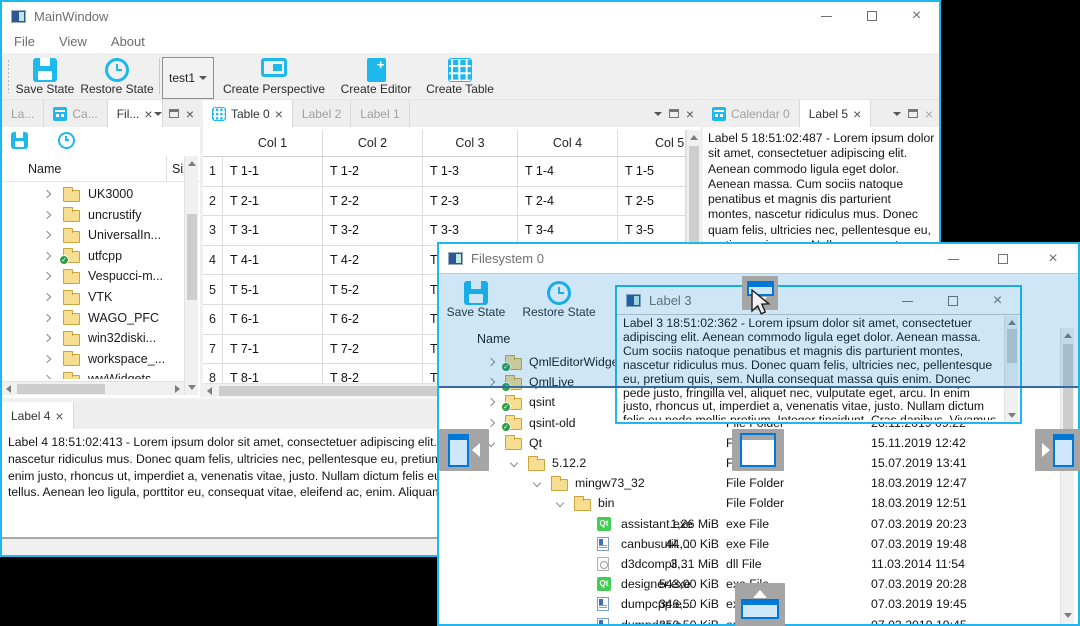 This screenshot has width=1080, height=626. I want to click on restore-state-button: Restore State, so click(117, 77).